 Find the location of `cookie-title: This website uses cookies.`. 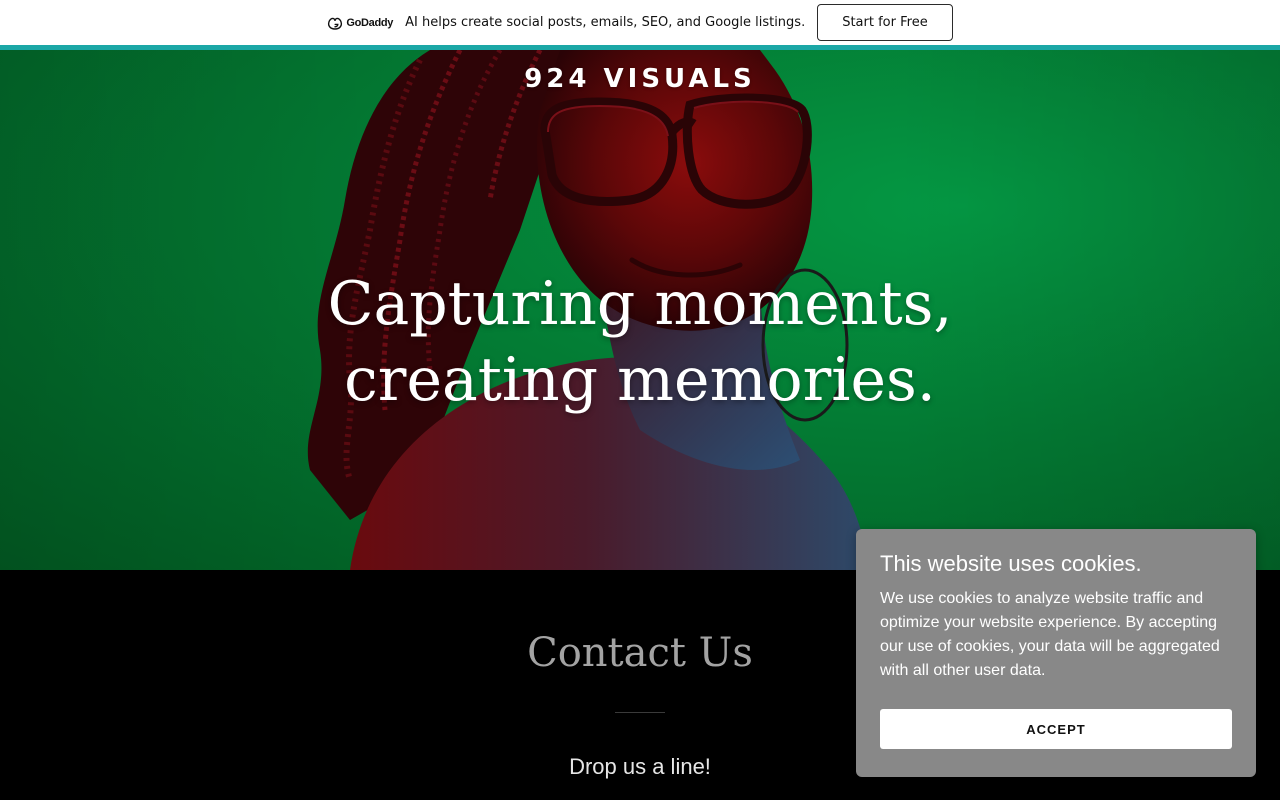

cookie-title: This website uses cookies. is located at coordinates (1011, 563).